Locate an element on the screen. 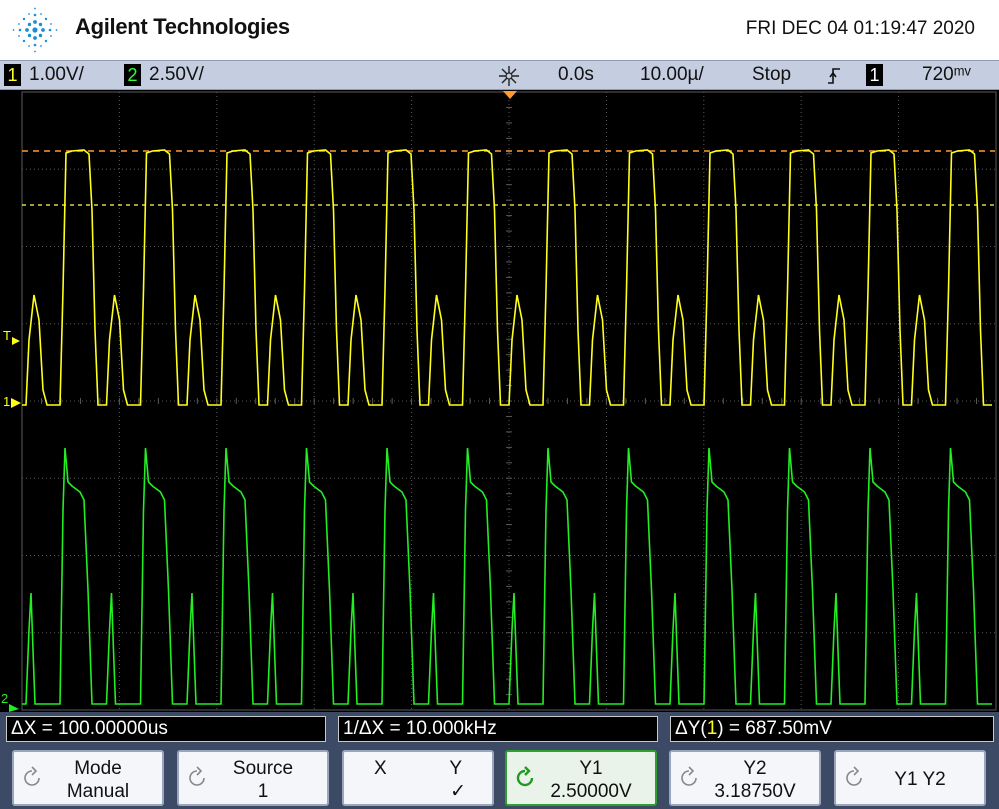 The width and height of the screenshot is (999, 809). ch1-scale-group: 1 1.00V/ is located at coordinates (44, 75).